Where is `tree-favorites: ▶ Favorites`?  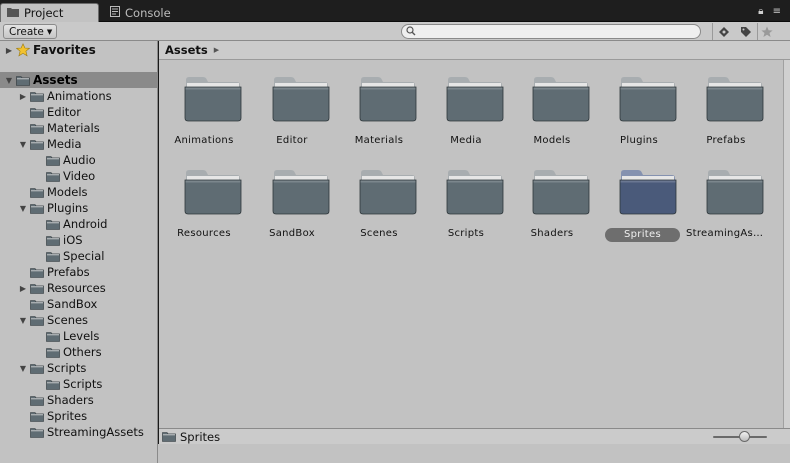
tree-favorites: ▶ Favorites is located at coordinates (79, 50).